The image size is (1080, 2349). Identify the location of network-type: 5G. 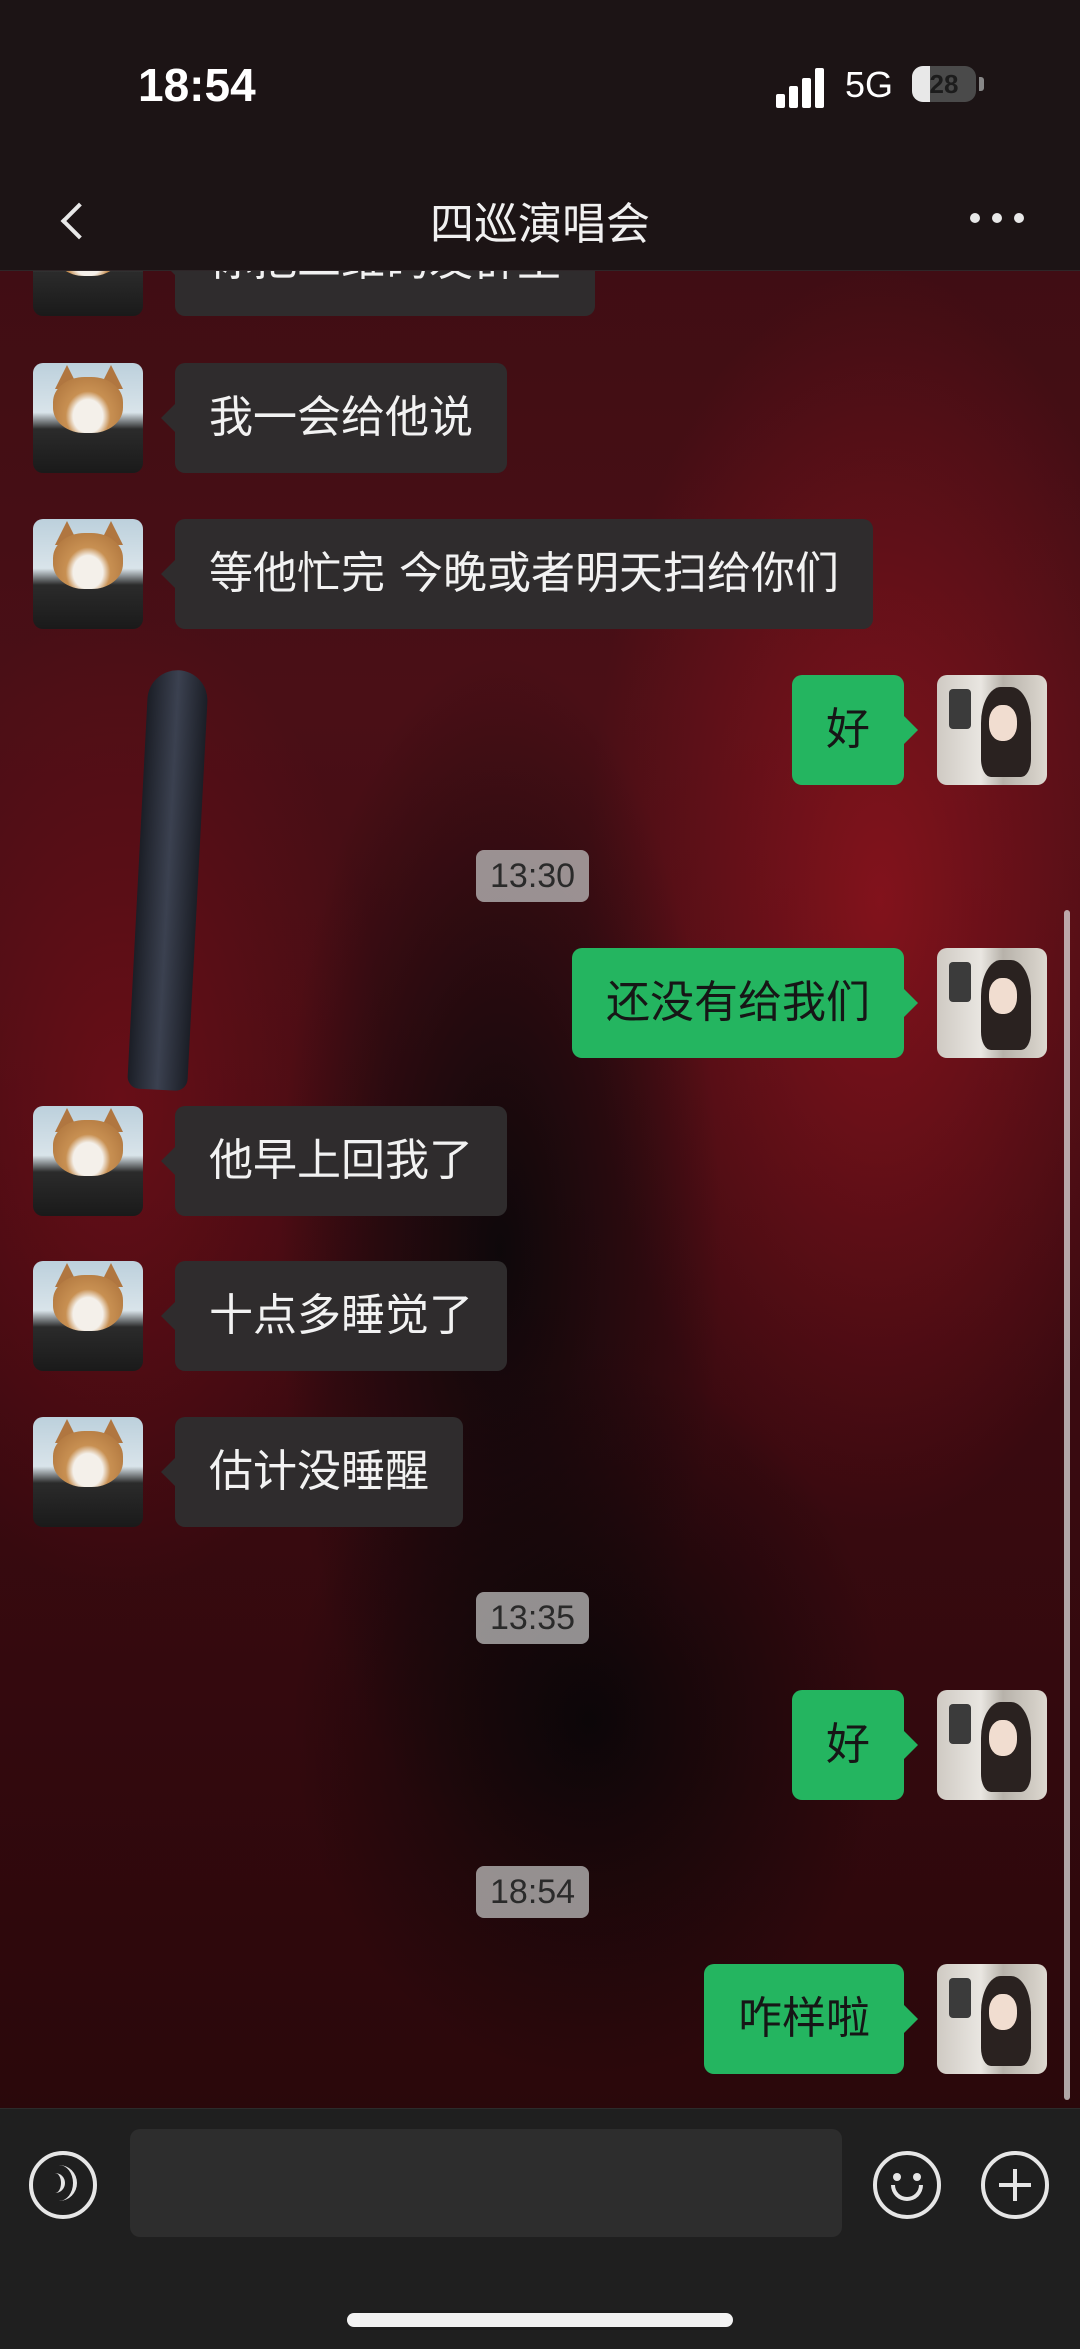
(869, 84).